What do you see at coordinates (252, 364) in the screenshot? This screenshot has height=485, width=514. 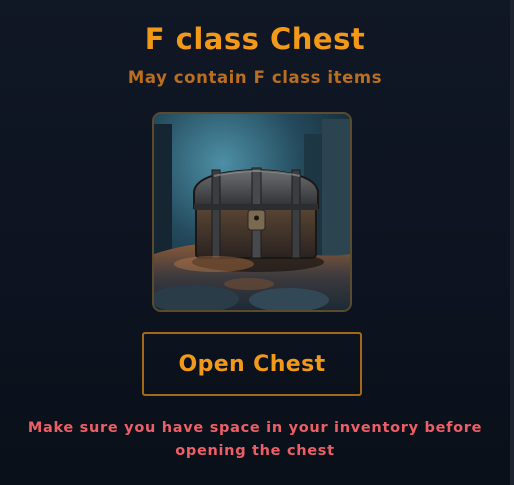 I see `open-chest-button: Open Chest` at bounding box center [252, 364].